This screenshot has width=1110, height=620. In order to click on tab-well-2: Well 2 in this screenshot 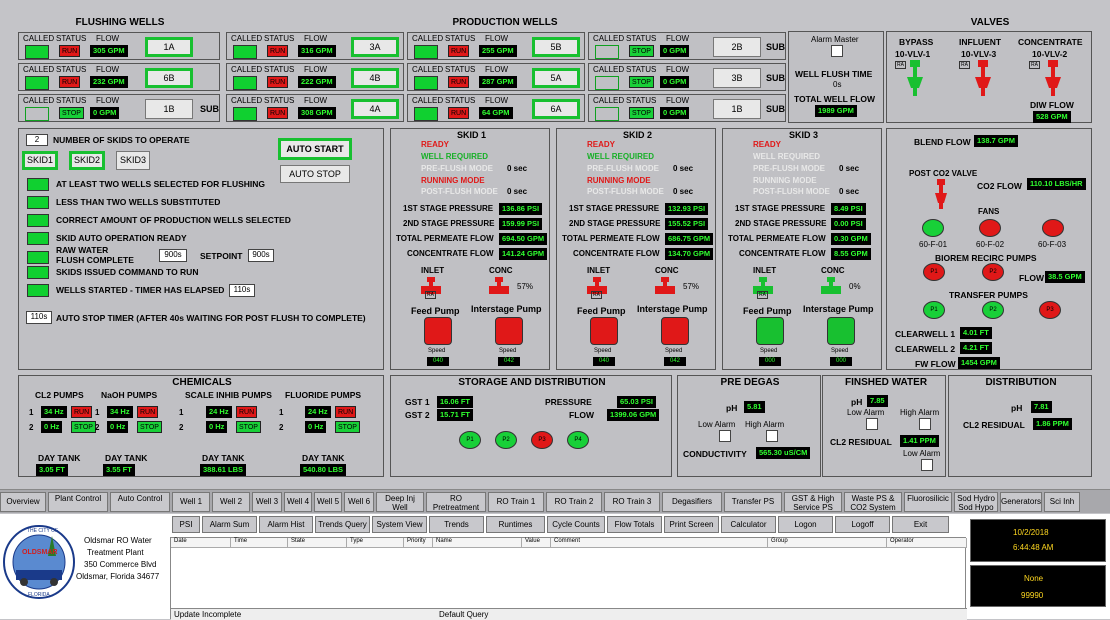, I will do `click(231, 502)`.